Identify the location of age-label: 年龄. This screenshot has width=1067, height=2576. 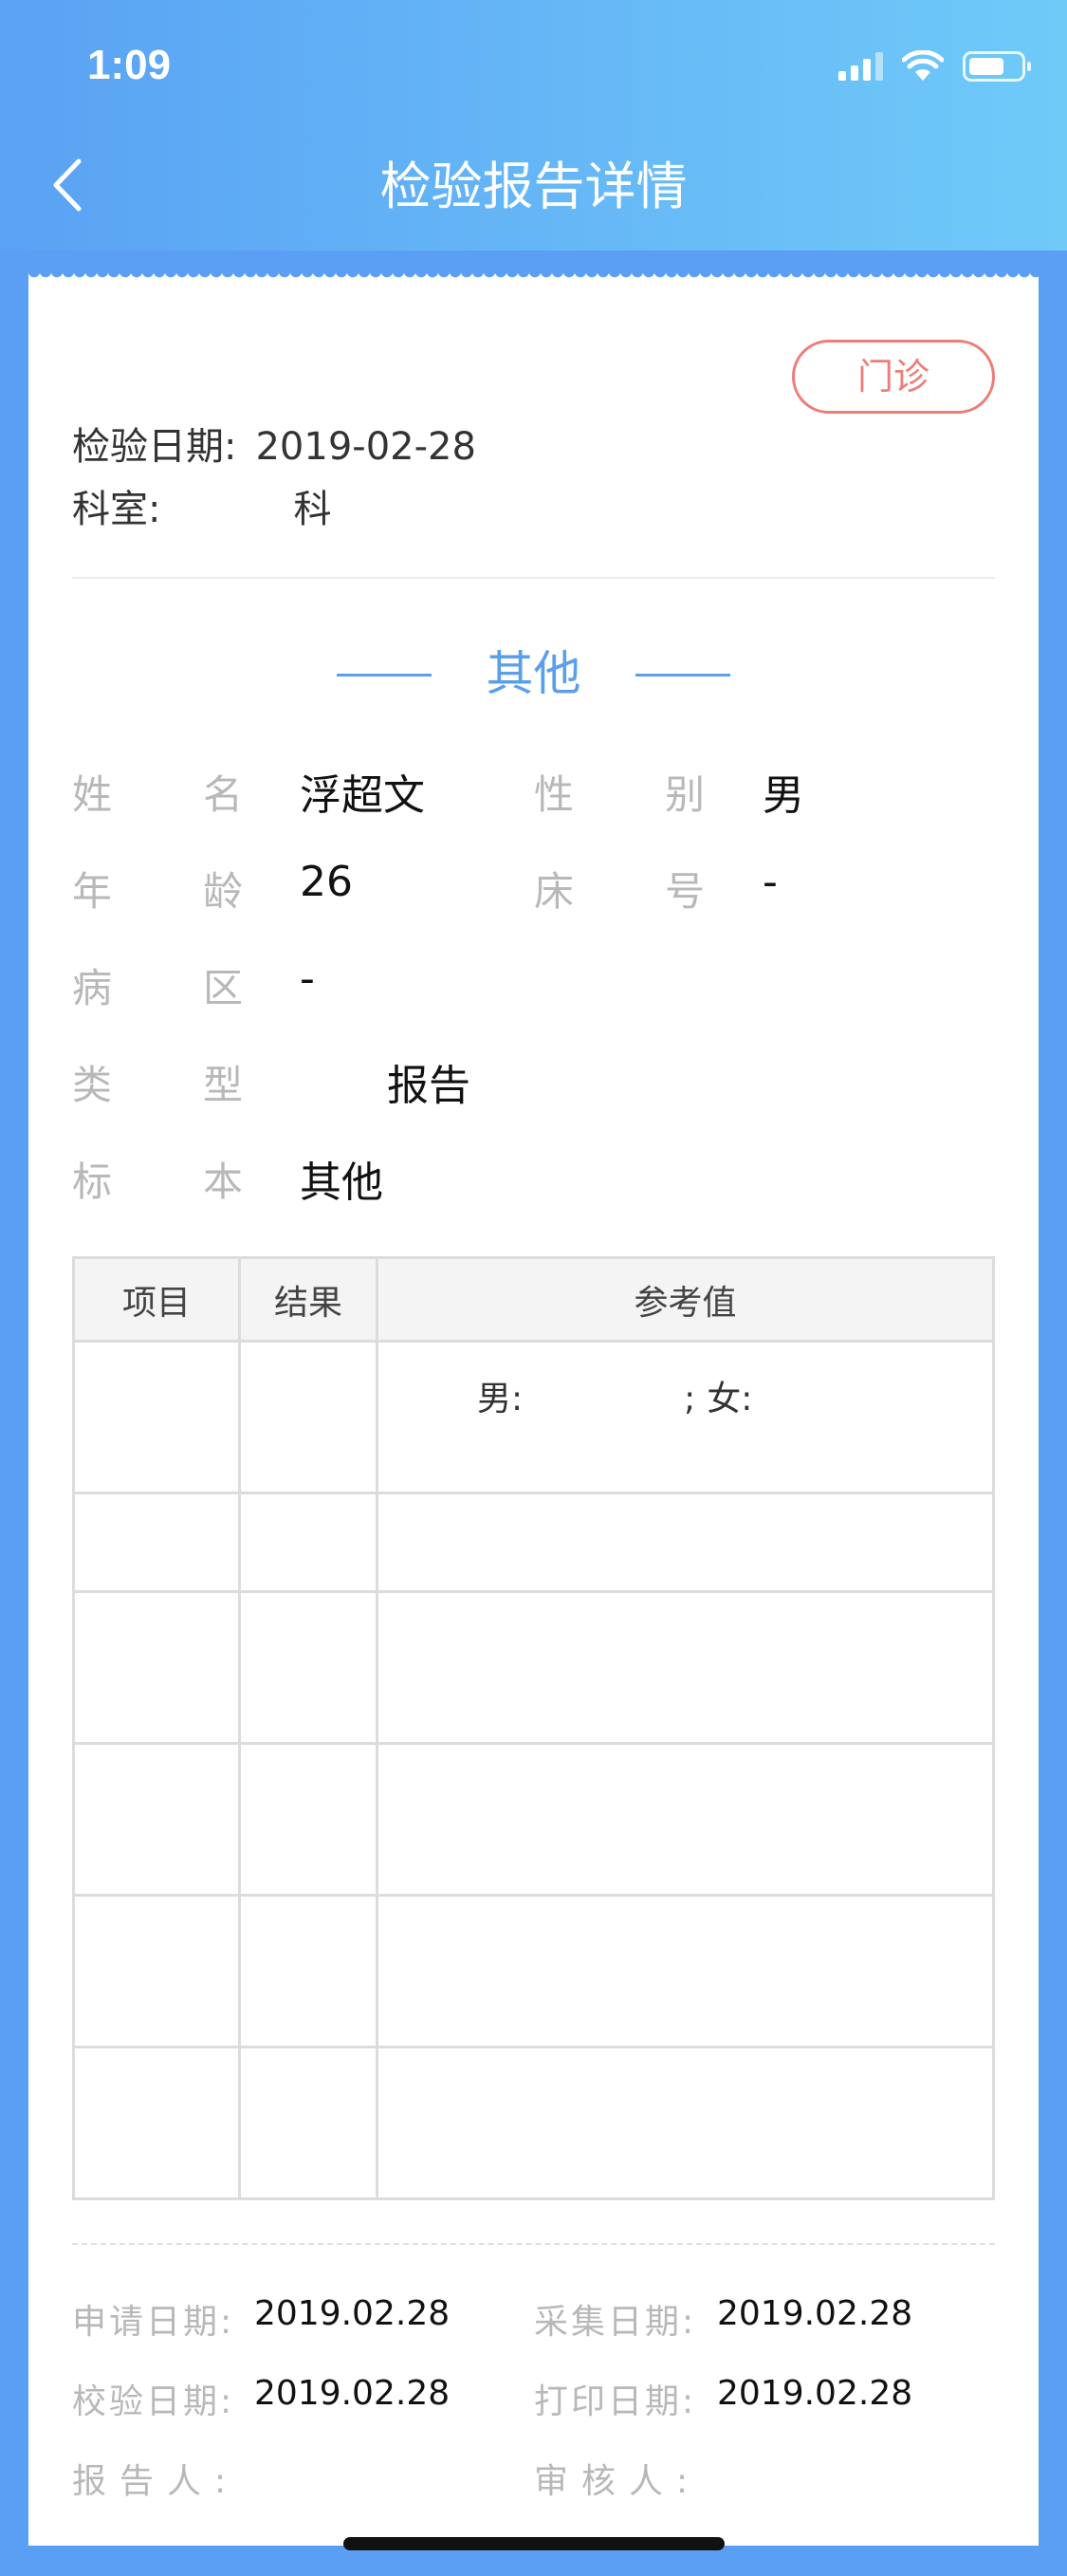
(158, 891).